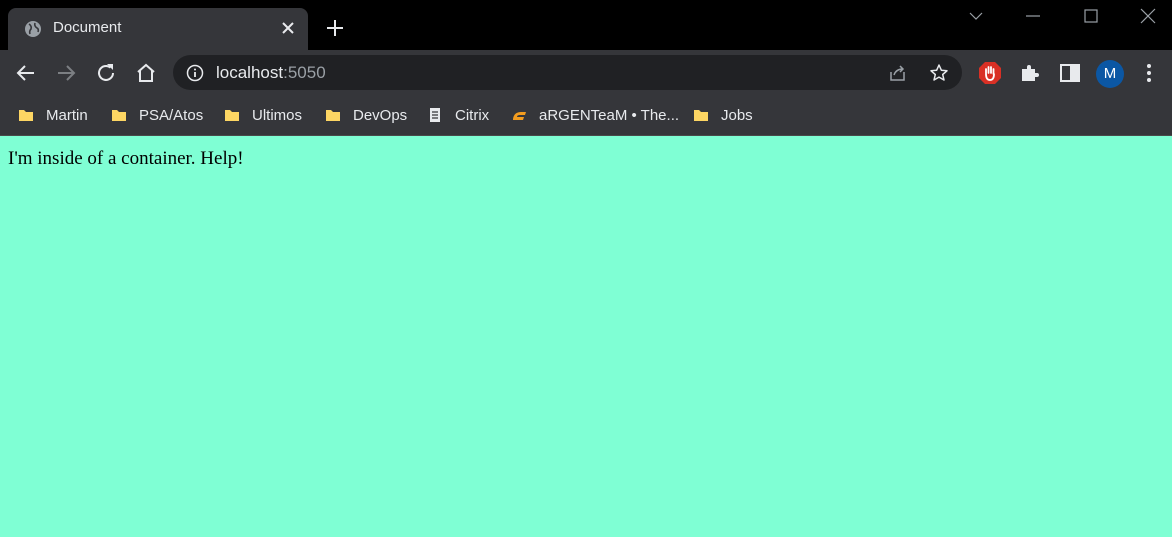  Describe the element at coordinates (67, 115) in the screenshot. I see `bookmark-label: Martin` at that location.